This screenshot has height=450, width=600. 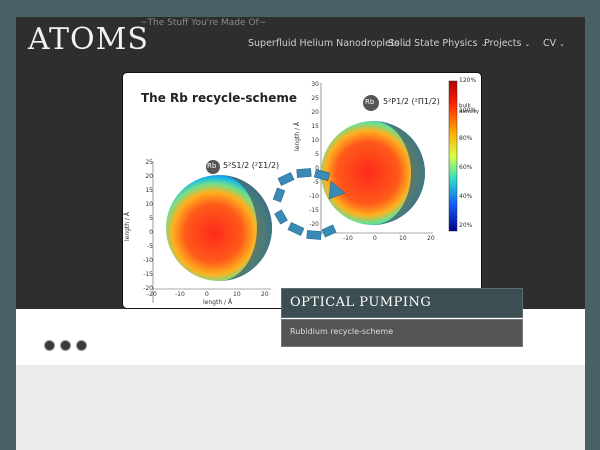 I want to click on slider-pagination, so click(x=68, y=345).